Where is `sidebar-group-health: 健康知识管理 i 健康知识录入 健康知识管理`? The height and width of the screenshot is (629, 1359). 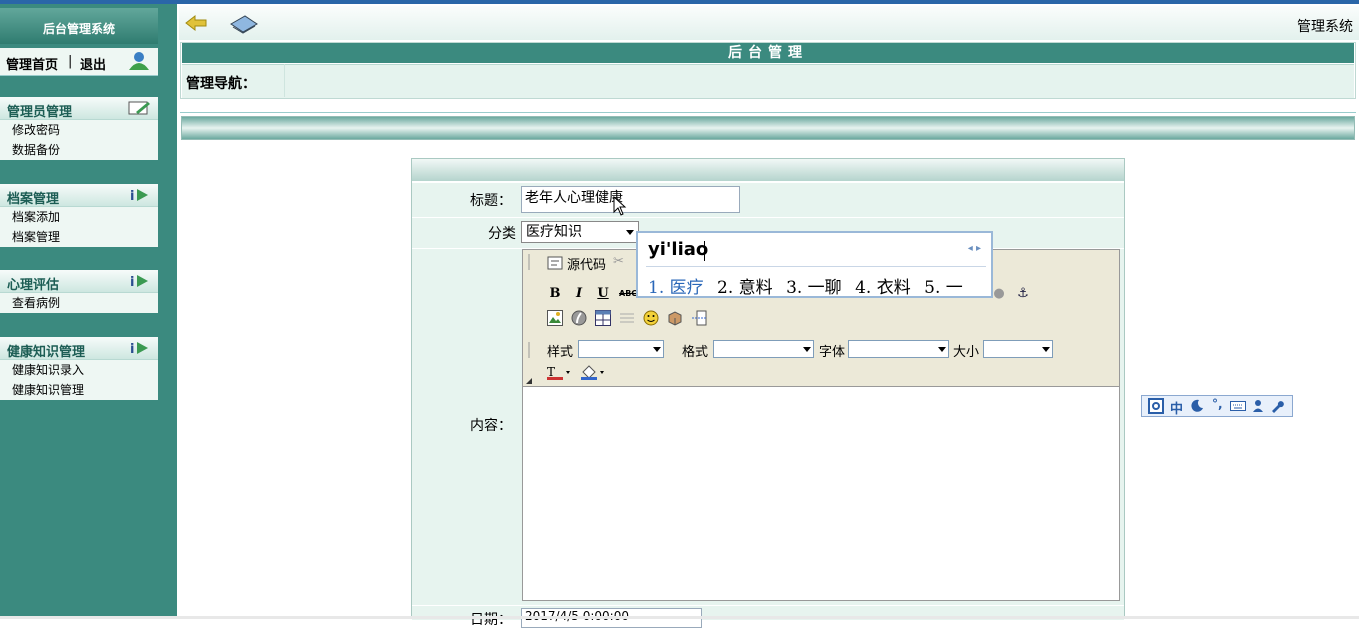
sidebar-group-health: 健康知识管理 i 健康知识录入 健康知识管理 is located at coordinates (79, 368).